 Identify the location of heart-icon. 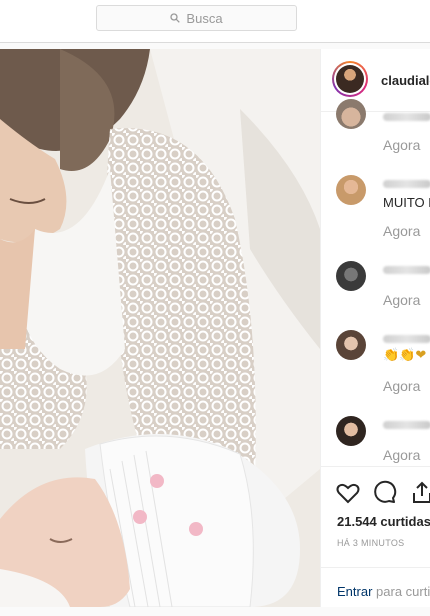
(348, 493).